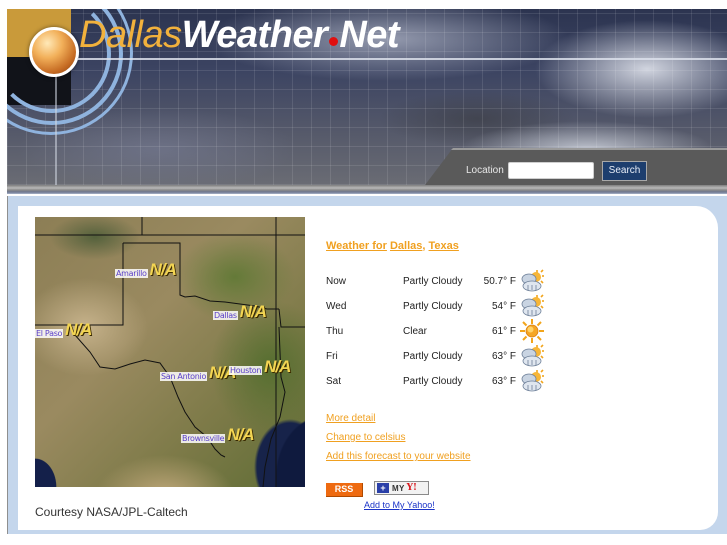 This screenshot has height=545, width=727. I want to click on city-link: Dallas, so click(406, 246).